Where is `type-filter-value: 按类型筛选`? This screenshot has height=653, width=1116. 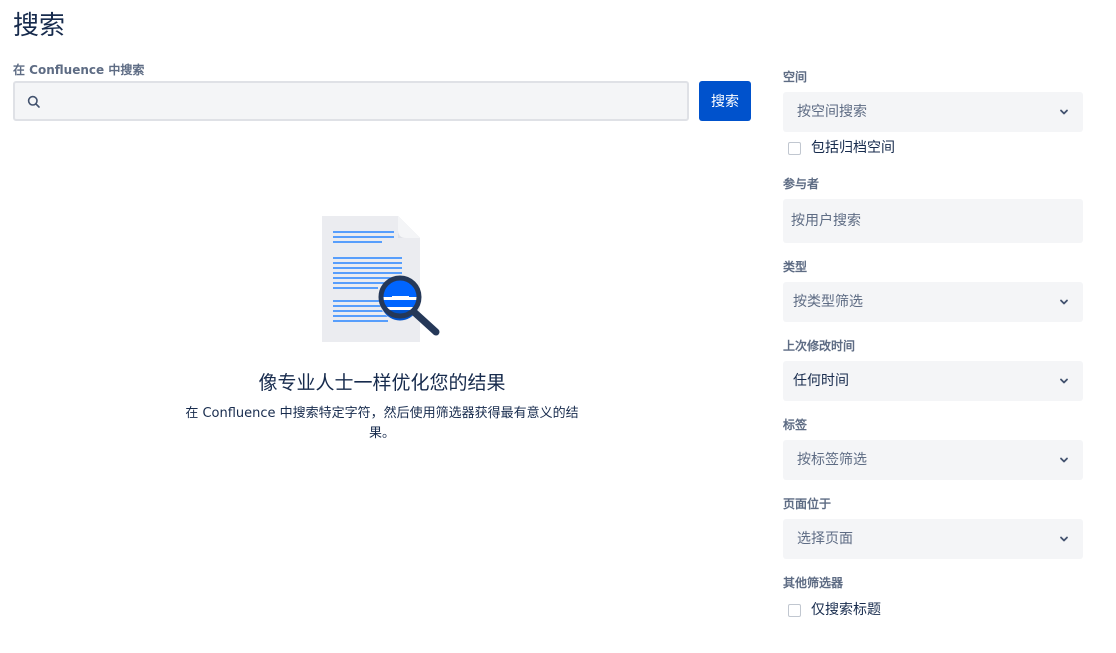
type-filter-value: 按类型筛选 is located at coordinates (828, 302).